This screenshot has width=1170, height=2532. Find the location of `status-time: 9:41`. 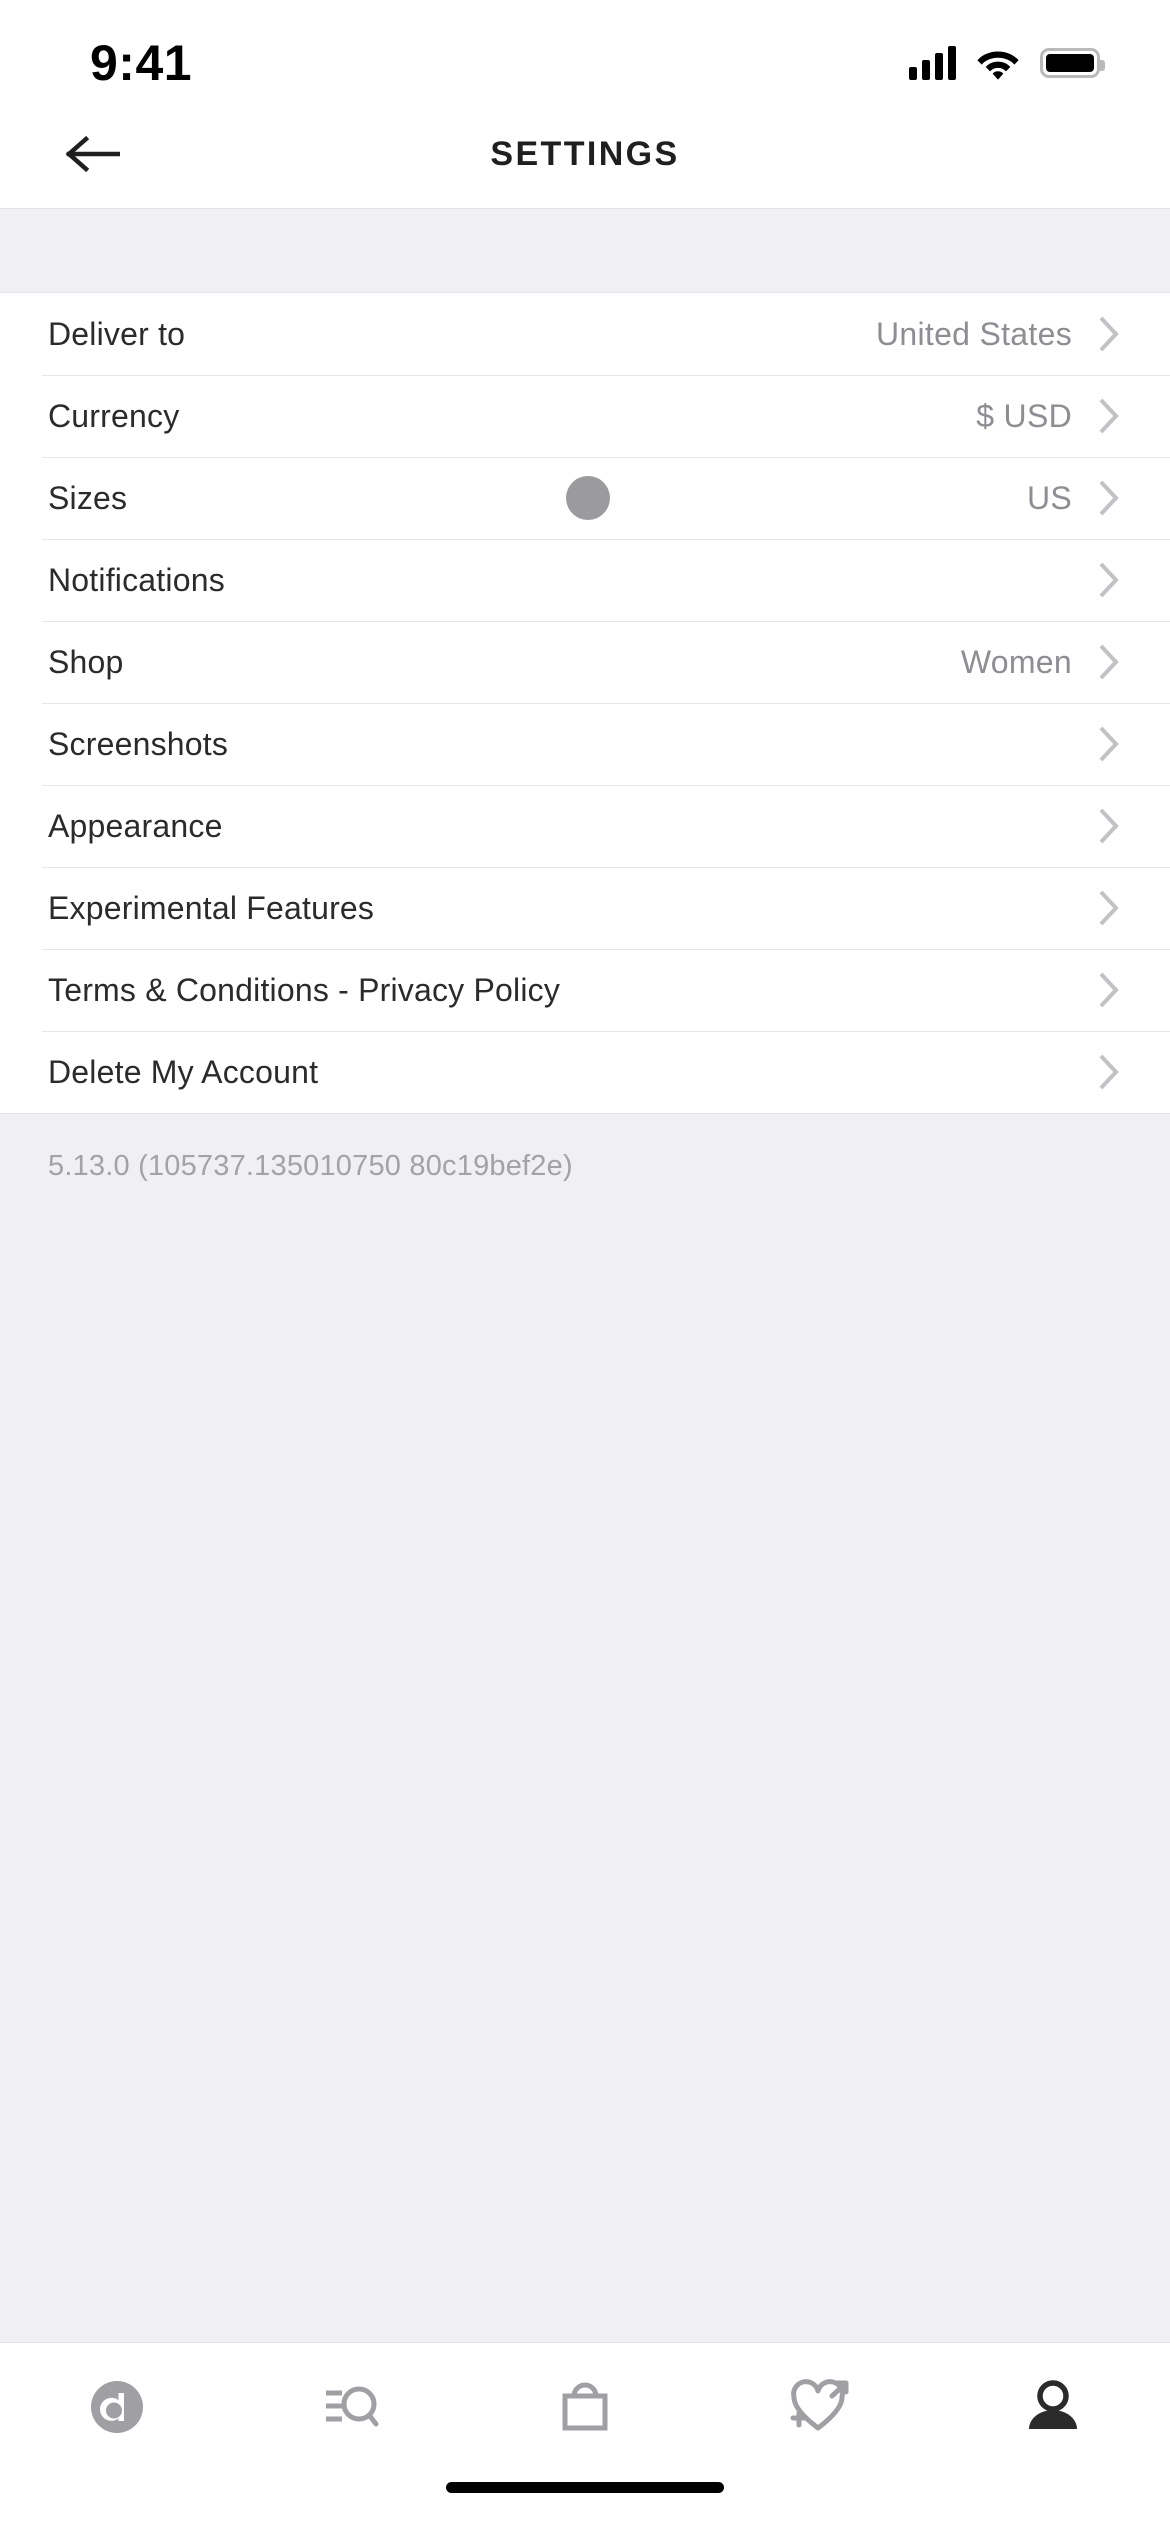

status-time: 9:41 is located at coordinates (141, 63).